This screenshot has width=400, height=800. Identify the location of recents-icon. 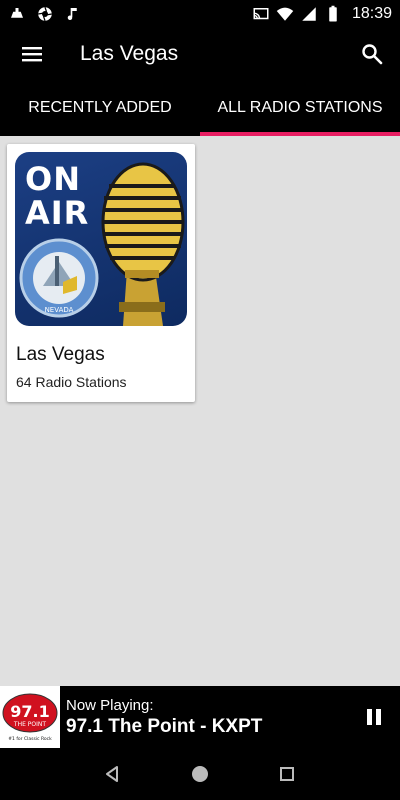
(287, 774).